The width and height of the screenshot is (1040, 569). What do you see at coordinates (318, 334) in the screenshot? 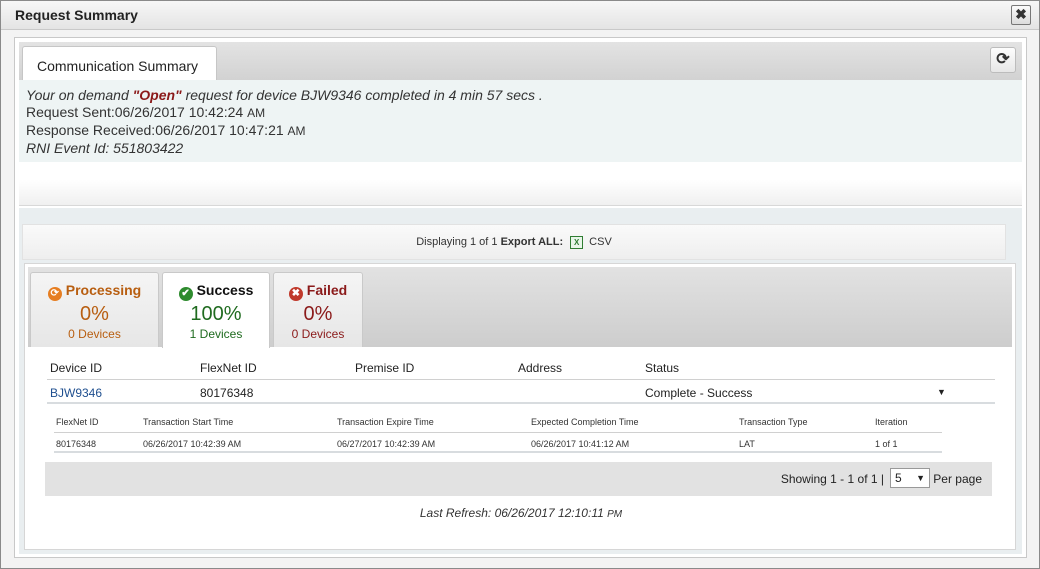
I see `failed-count: 0 Devices` at bounding box center [318, 334].